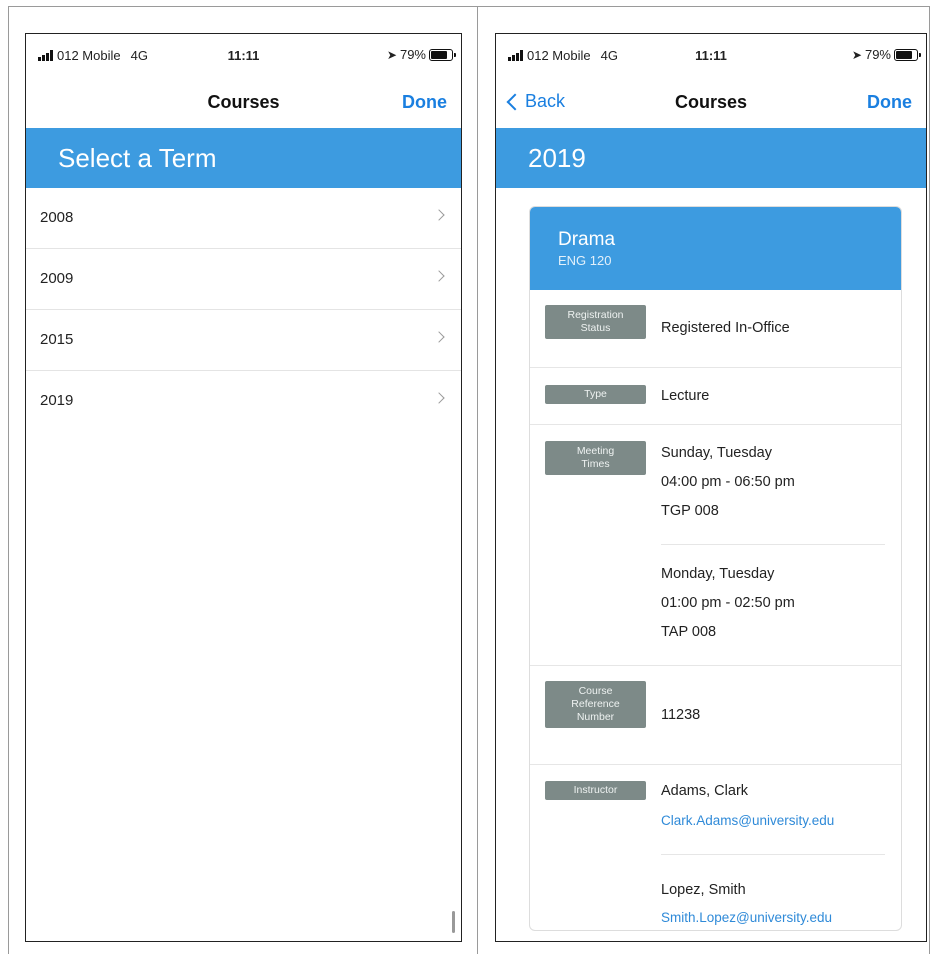 The image size is (938, 954). Describe the element at coordinates (595, 790) in the screenshot. I see `instructor-tag: Instructor` at that location.